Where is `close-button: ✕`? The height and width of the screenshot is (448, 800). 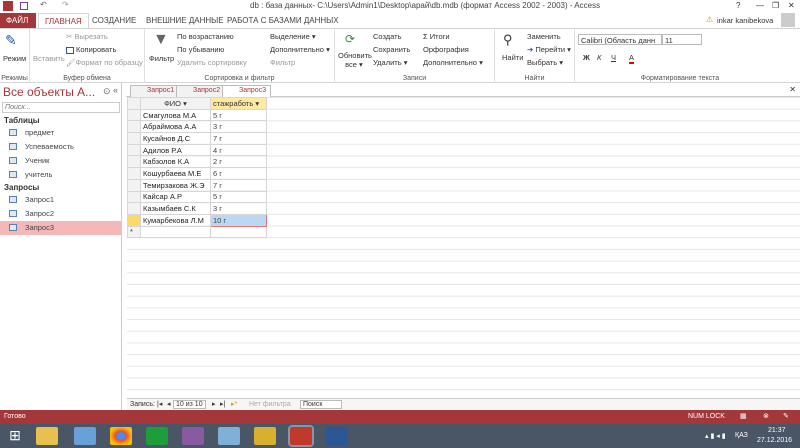
close-button: ✕ is located at coordinates (791, 5).